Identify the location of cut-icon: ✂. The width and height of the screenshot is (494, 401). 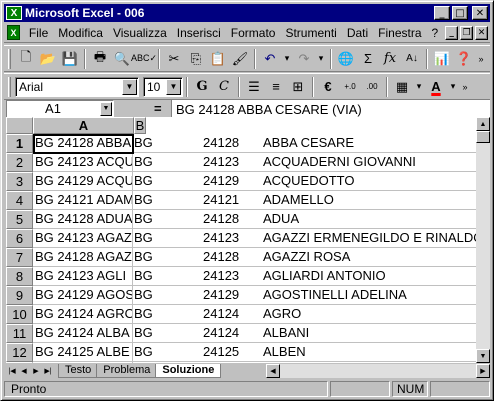
(174, 59).